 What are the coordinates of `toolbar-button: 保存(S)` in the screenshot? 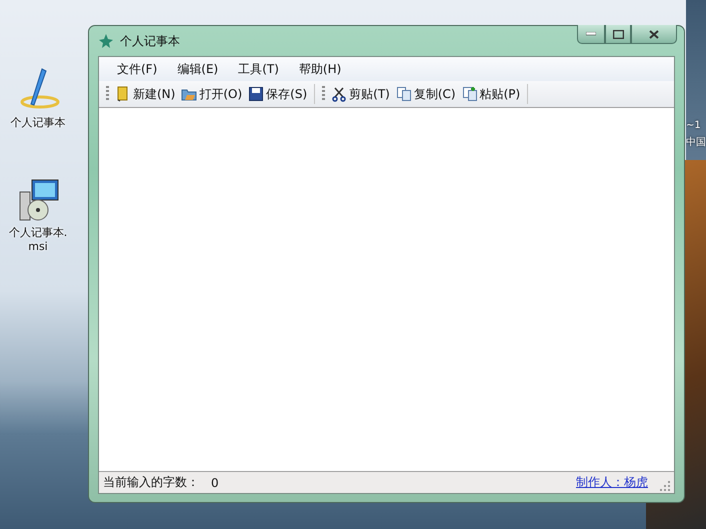 It's located at (277, 94).